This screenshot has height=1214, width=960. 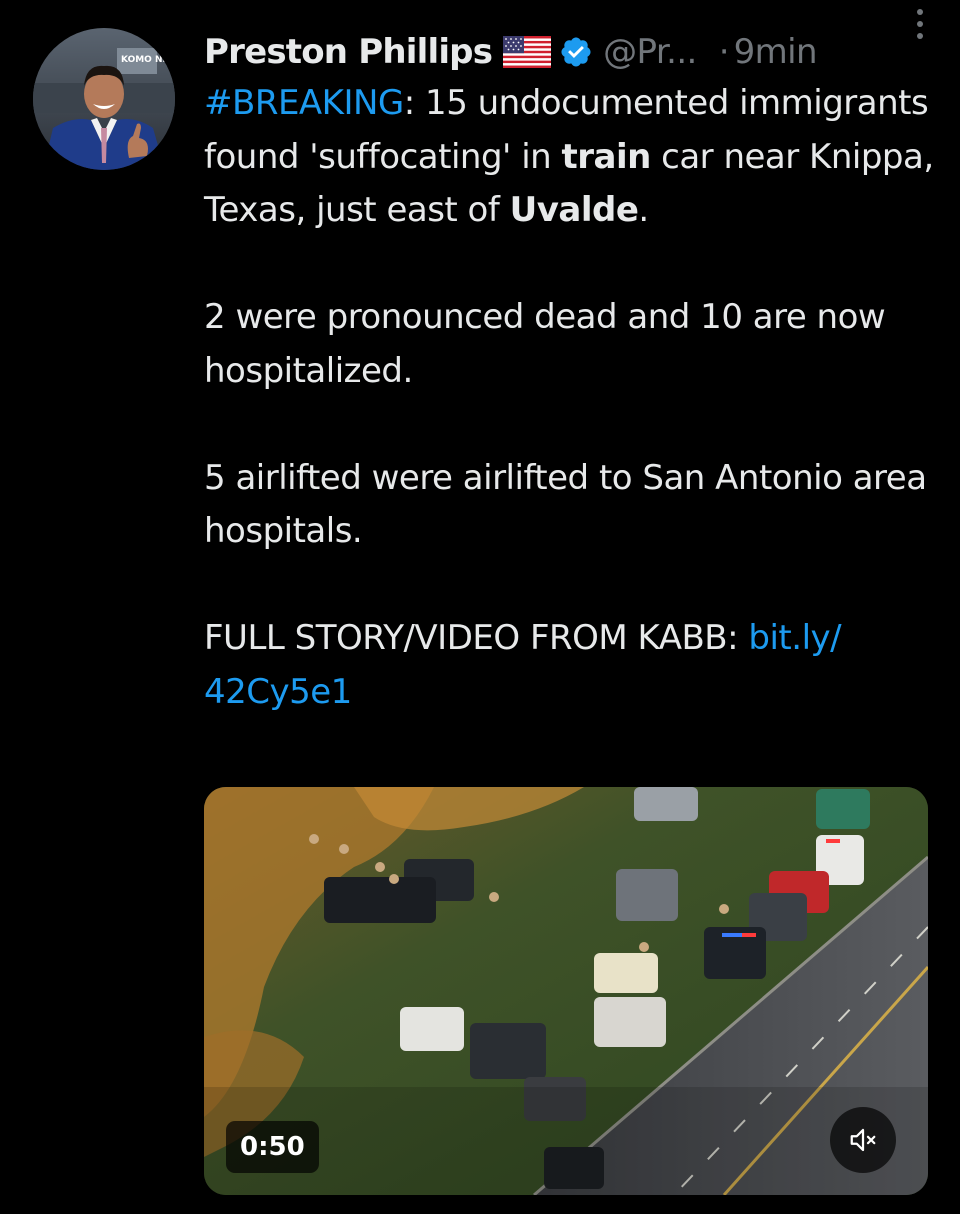 I want to click on avatar-badge-text: KOMO NEWS, so click(x=148, y=60).